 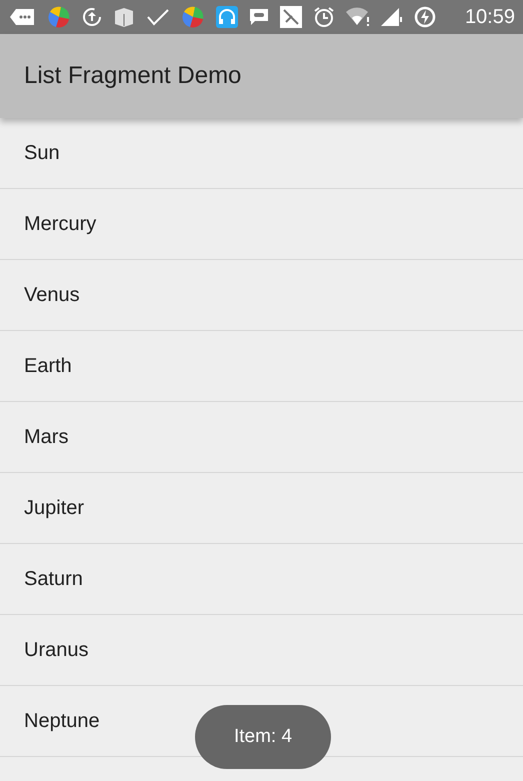 I want to click on list-item: Mercury, so click(x=261, y=224).